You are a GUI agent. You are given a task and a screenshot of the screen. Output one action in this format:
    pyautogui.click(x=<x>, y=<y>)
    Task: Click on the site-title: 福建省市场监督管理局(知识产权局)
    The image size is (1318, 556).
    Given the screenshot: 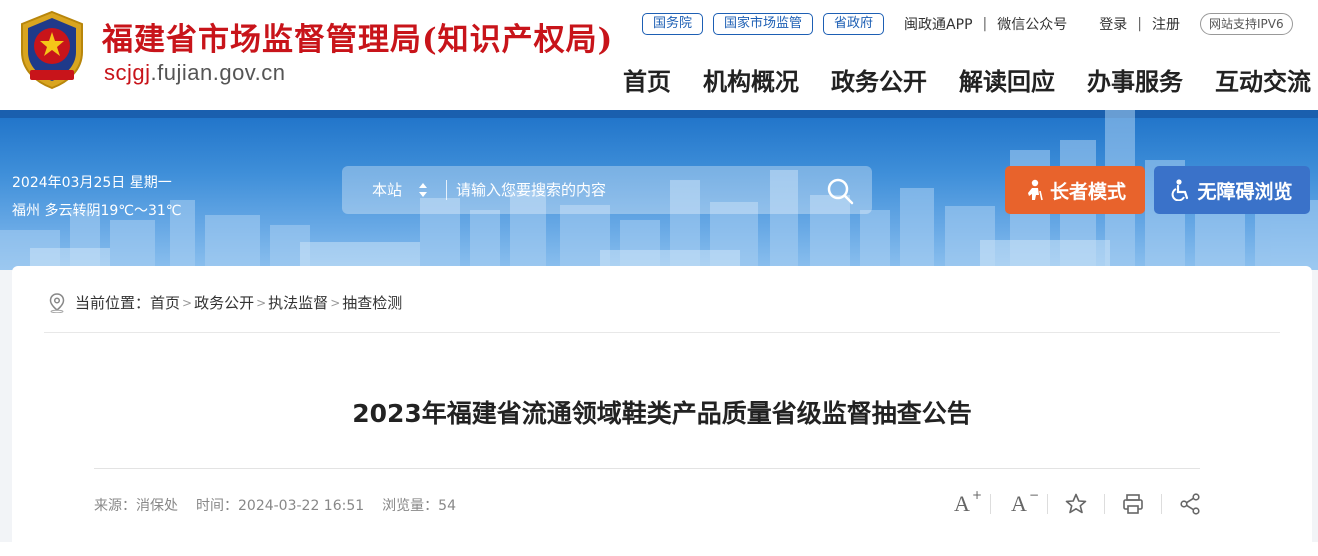 What is the action you would take?
    pyautogui.click(x=357, y=36)
    